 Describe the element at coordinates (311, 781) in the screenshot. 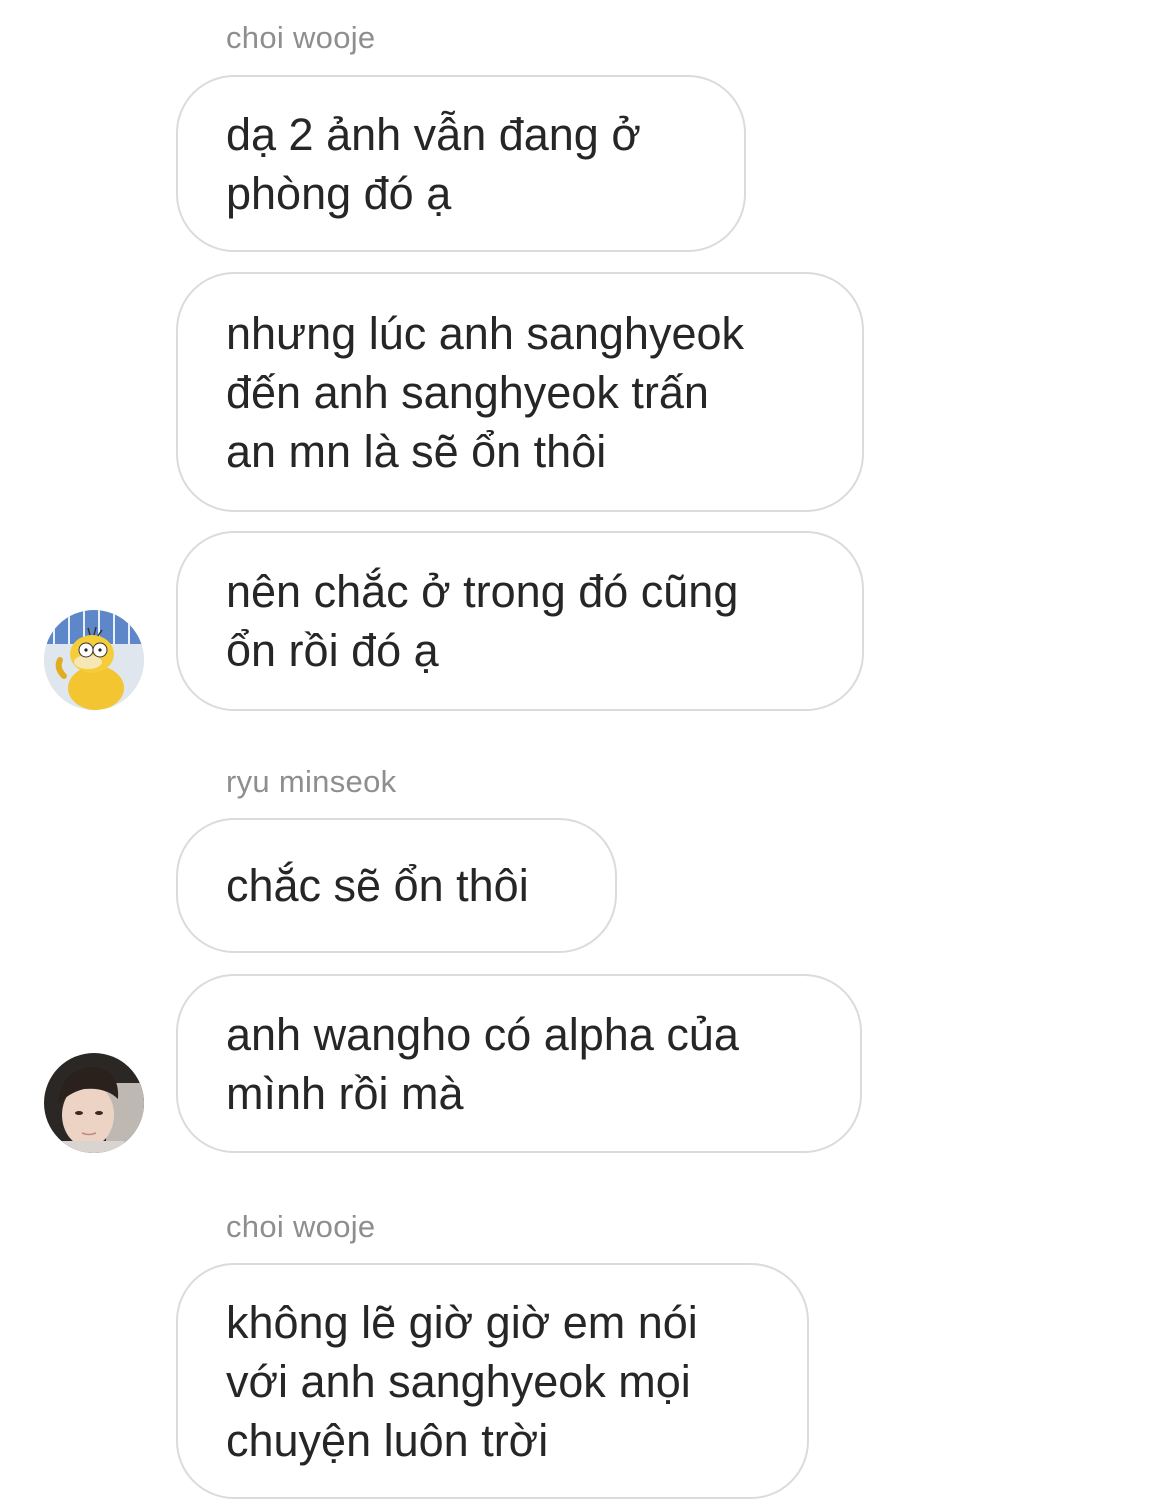

I see `sender-name: ryu minseok` at that location.